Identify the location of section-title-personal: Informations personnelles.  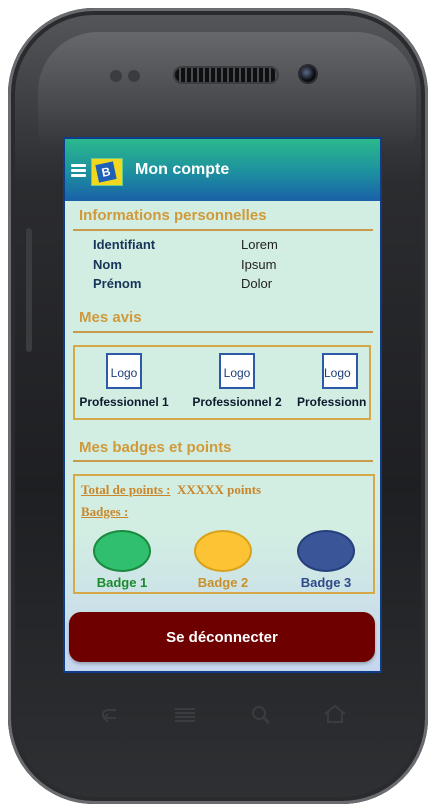
(173, 215).